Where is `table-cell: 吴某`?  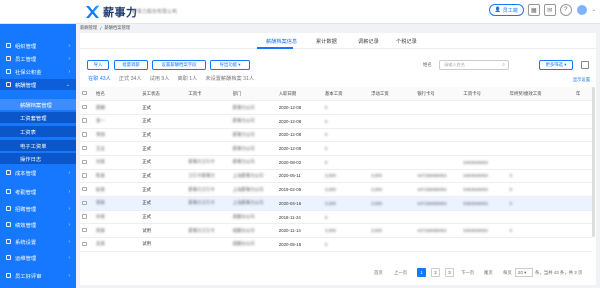
table-cell: 吴某 is located at coordinates (117, 244).